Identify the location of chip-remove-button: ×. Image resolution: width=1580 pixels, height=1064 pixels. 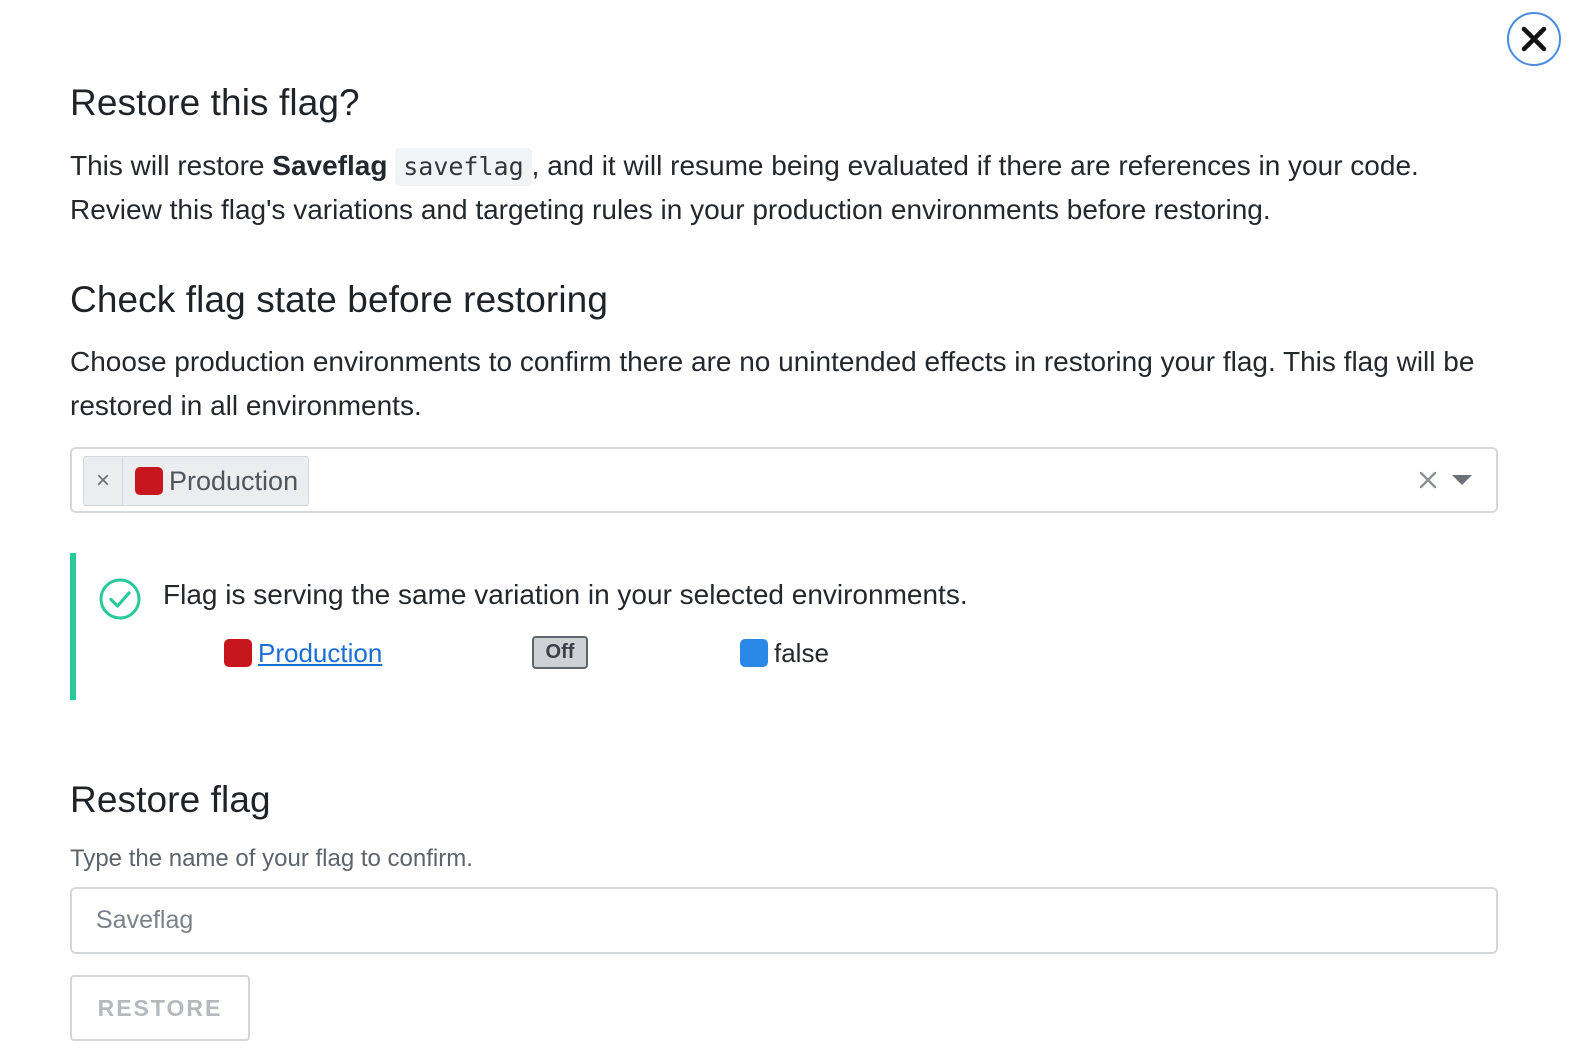
(103, 481).